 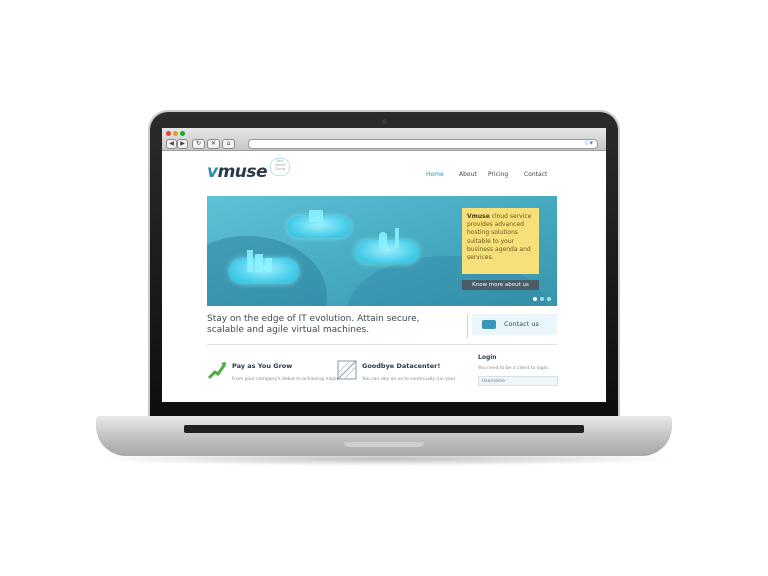 I want to click on logo-prefix: v, so click(x=212, y=172).